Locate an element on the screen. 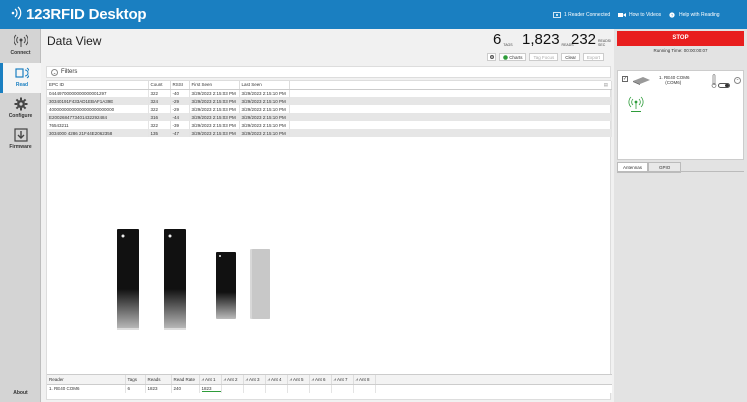  export-button: Export is located at coordinates (593, 57).